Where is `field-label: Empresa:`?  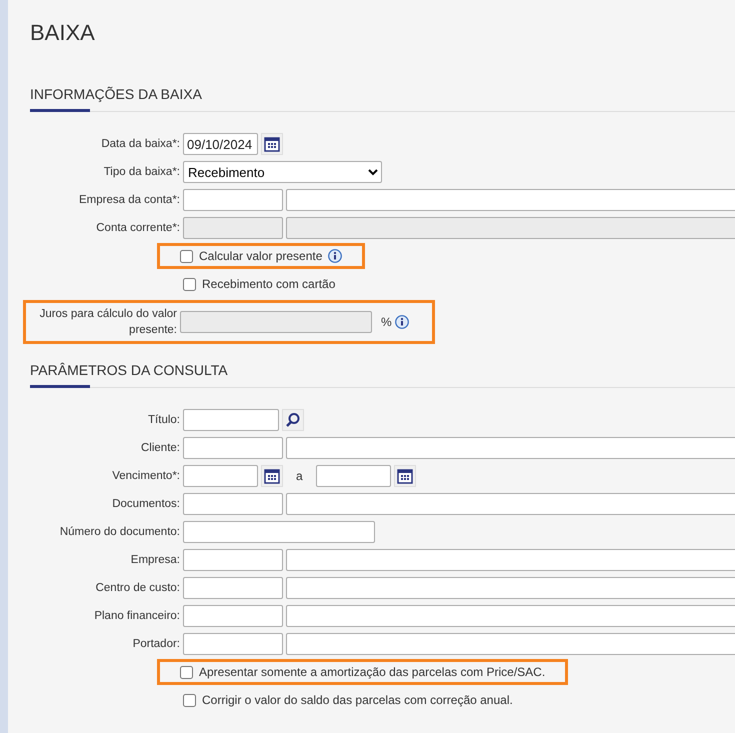 field-label: Empresa: is located at coordinates (155, 560).